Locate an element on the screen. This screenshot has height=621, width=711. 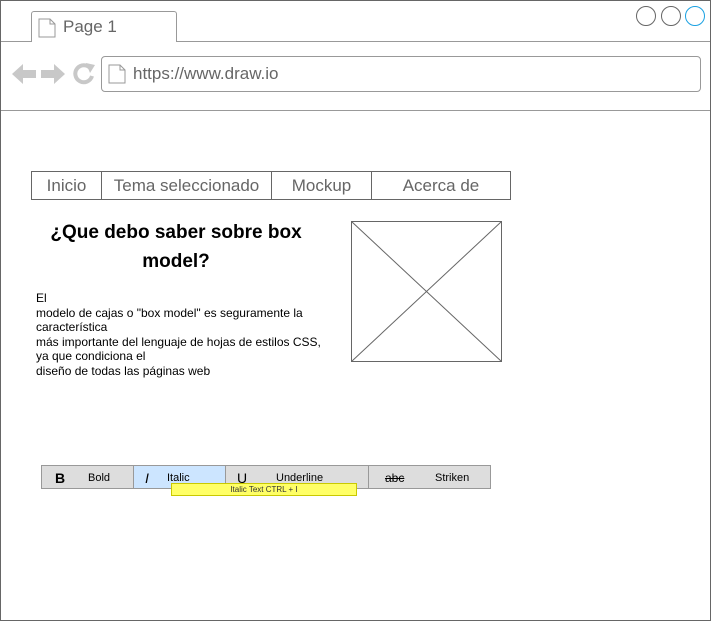
italic-tooltip: Italic Text CTRL + I is located at coordinates (264, 489).